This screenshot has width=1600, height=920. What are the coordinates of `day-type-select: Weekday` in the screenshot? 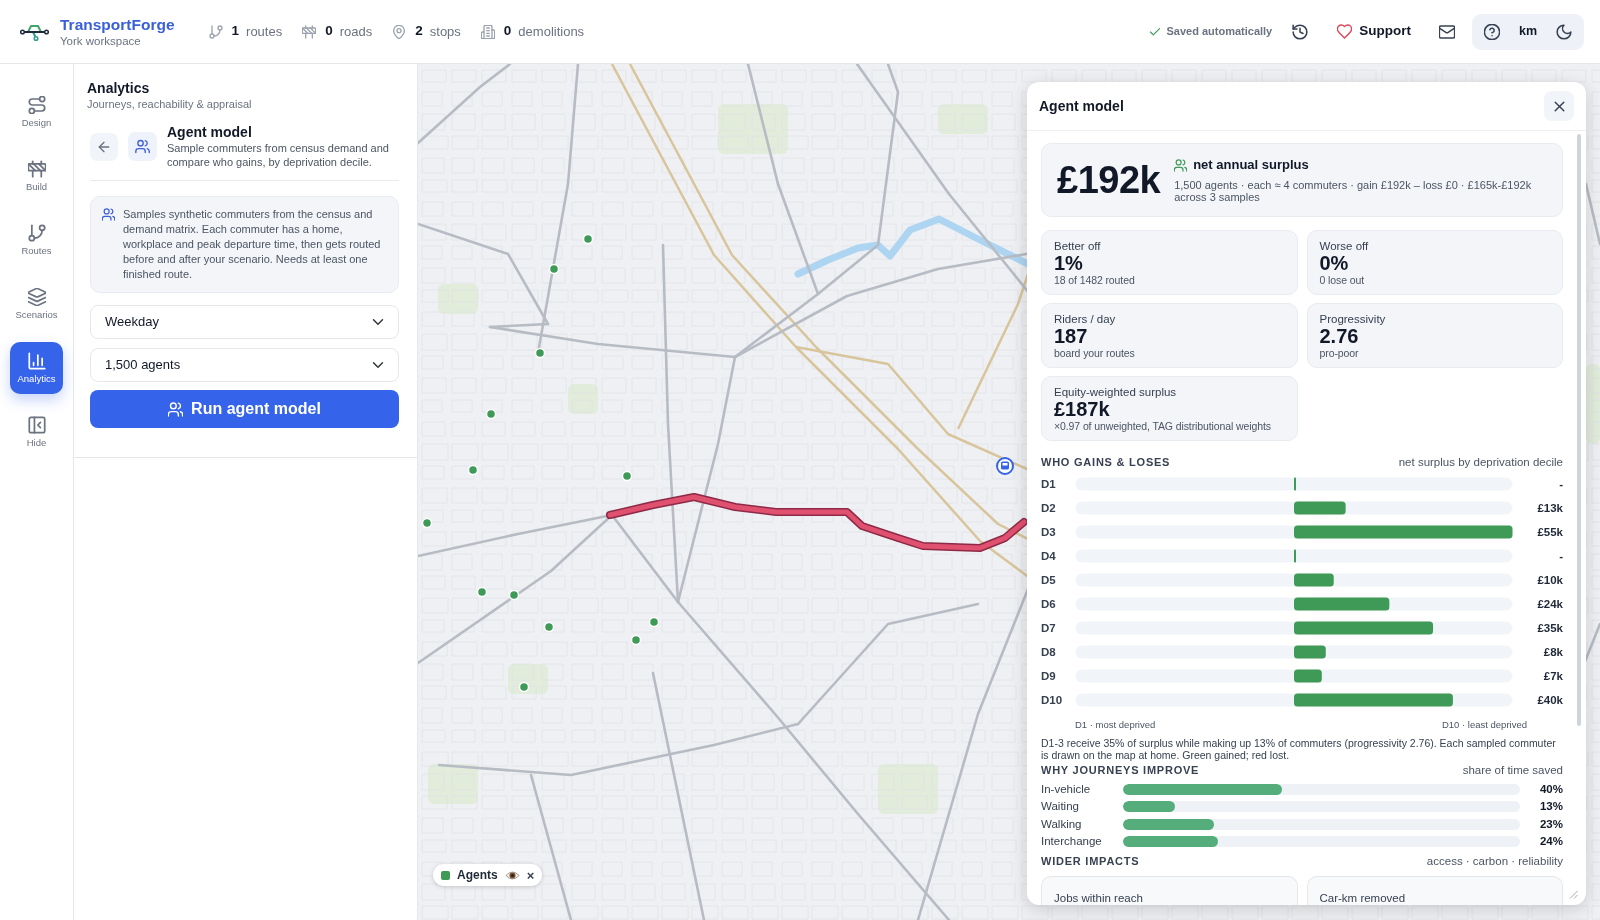 It's located at (244, 322).